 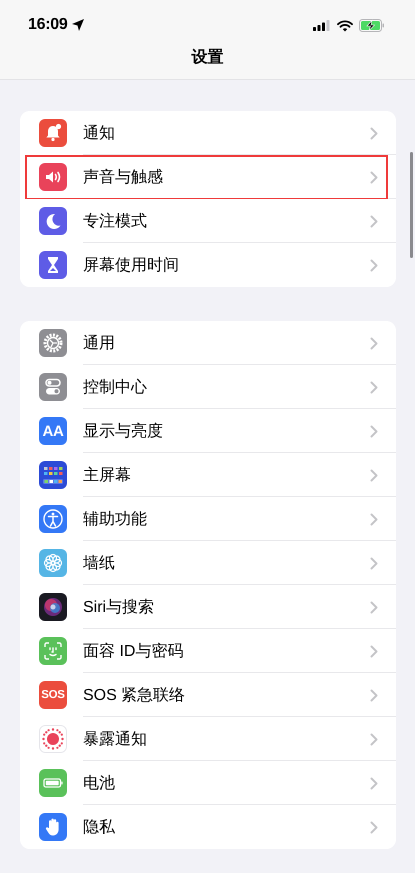 I want to click on row-label: 辅助功能, so click(x=115, y=520).